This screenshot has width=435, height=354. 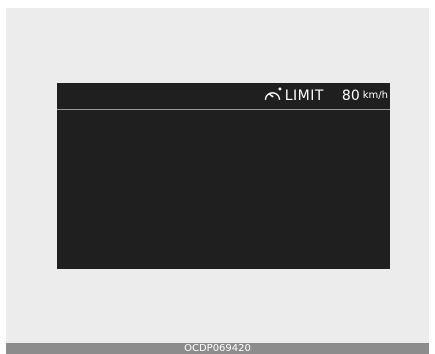 I want to click on status-divider, so click(x=223, y=109).